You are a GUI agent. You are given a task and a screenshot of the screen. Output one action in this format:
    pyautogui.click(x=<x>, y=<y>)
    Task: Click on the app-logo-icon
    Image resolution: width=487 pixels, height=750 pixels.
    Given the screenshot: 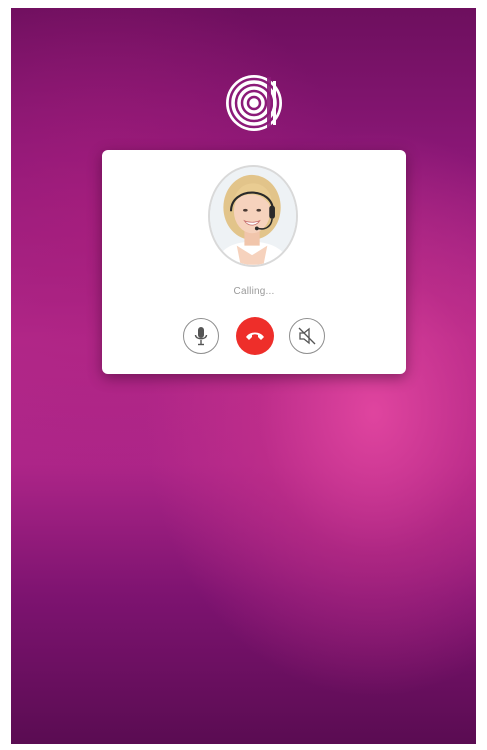 What is the action you would take?
    pyautogui.click(x=254, y=103)
    